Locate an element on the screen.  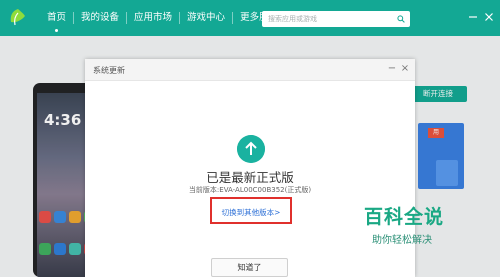
top-bar: 首页 我的设备 应用市场 游戏中心 更多服务 is located at coordinates (250, 18).